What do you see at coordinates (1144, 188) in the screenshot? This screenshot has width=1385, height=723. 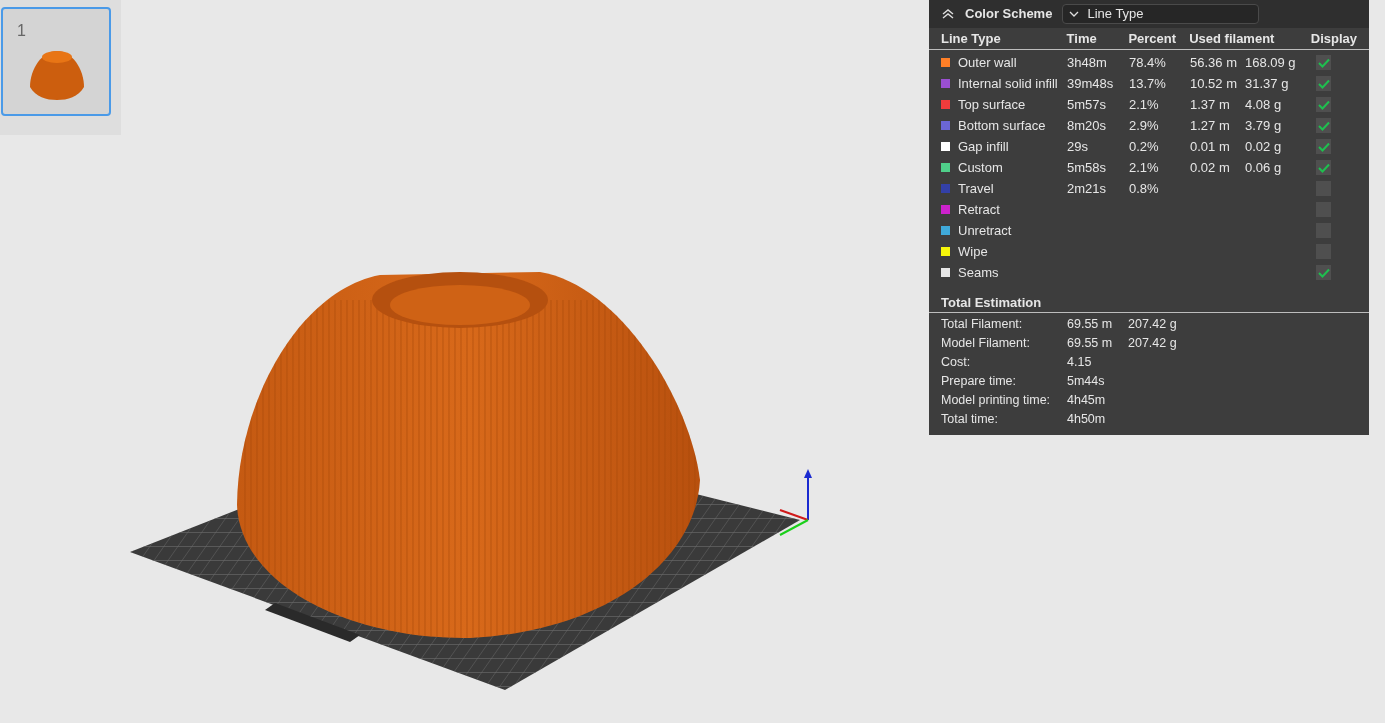 I see `percent-value: 0.8%` at bounding box center [1144, 188].